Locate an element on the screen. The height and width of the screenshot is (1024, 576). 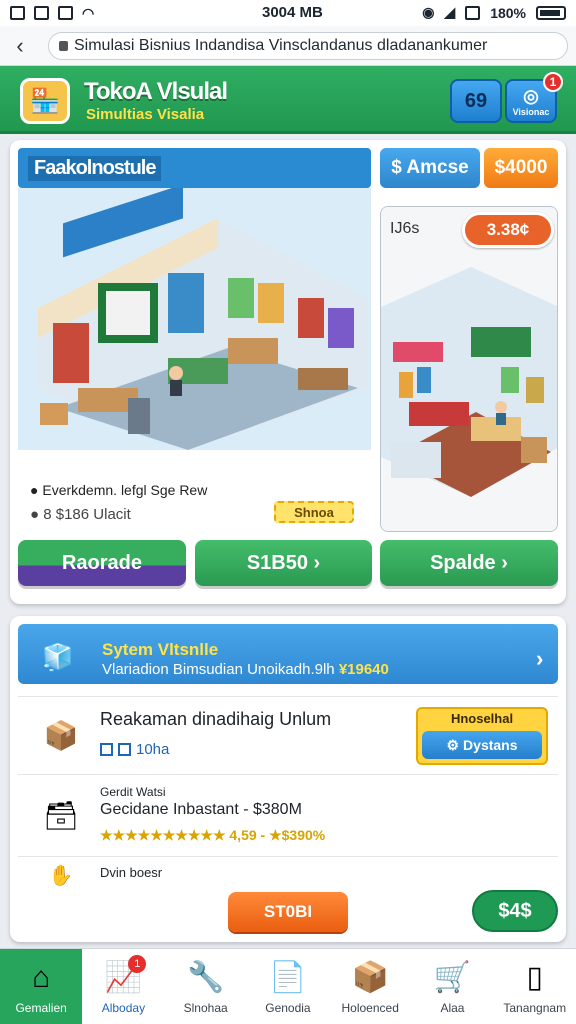
store-preview-illustration is located at coordinates (469, 369).